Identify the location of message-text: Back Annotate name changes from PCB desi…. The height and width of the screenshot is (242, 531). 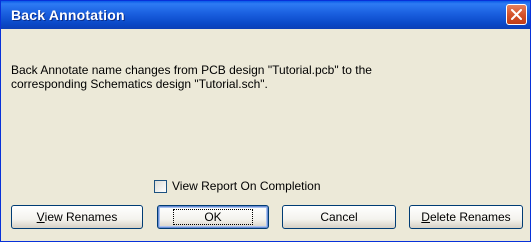
(191, 77).